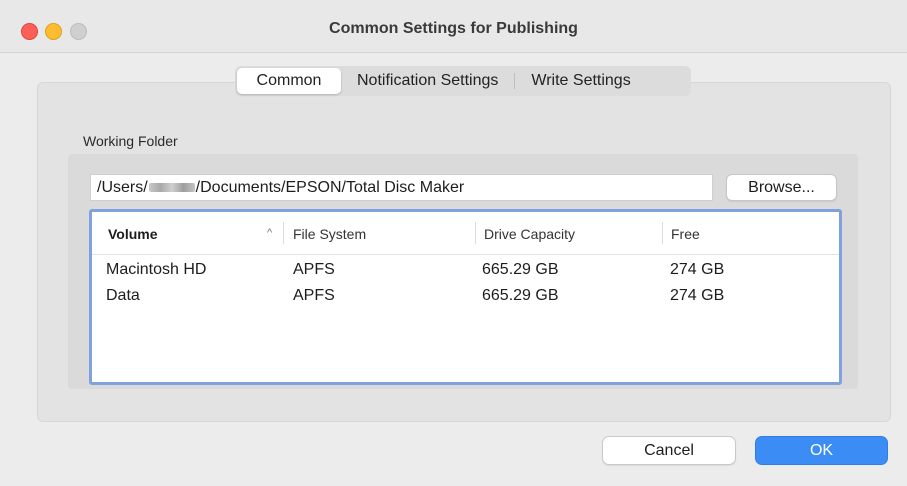  Describe the element at coordinates (685, 234) in the screenshot. I see `column-header-free: Free` at that location.